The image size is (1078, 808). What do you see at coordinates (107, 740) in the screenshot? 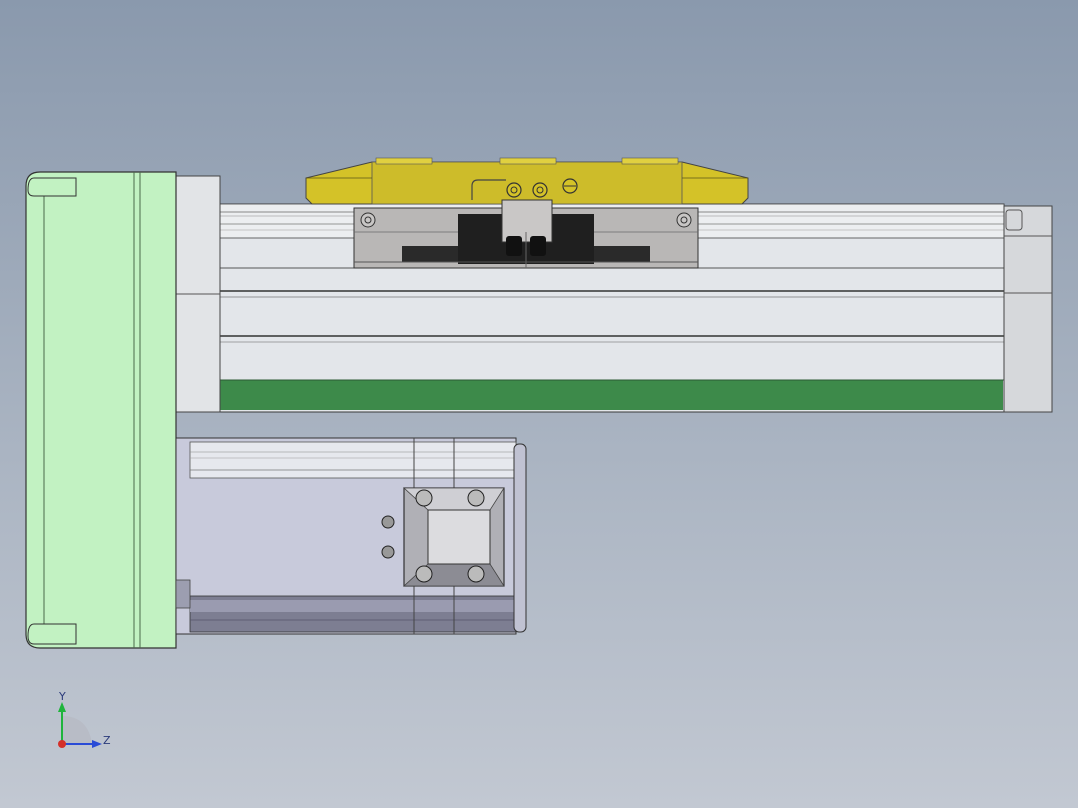
I see `triad-z-label: Z` at bounding box center [107, 740].